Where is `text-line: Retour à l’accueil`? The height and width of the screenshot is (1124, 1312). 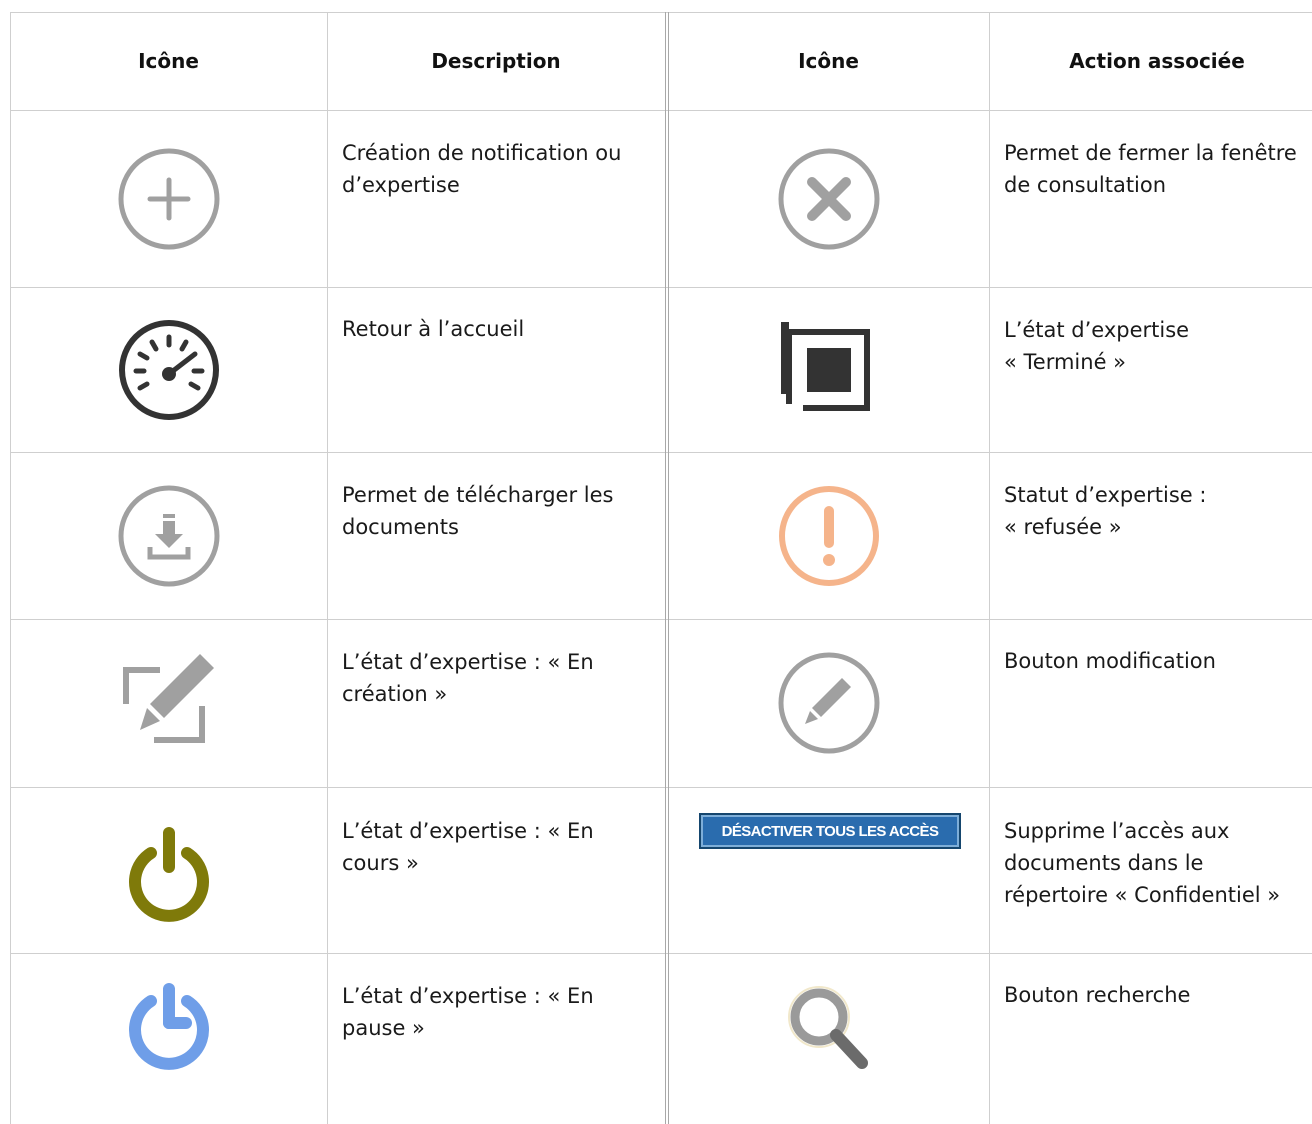 text-line: Retour à l’accueil is located at coordinates (433, 329).